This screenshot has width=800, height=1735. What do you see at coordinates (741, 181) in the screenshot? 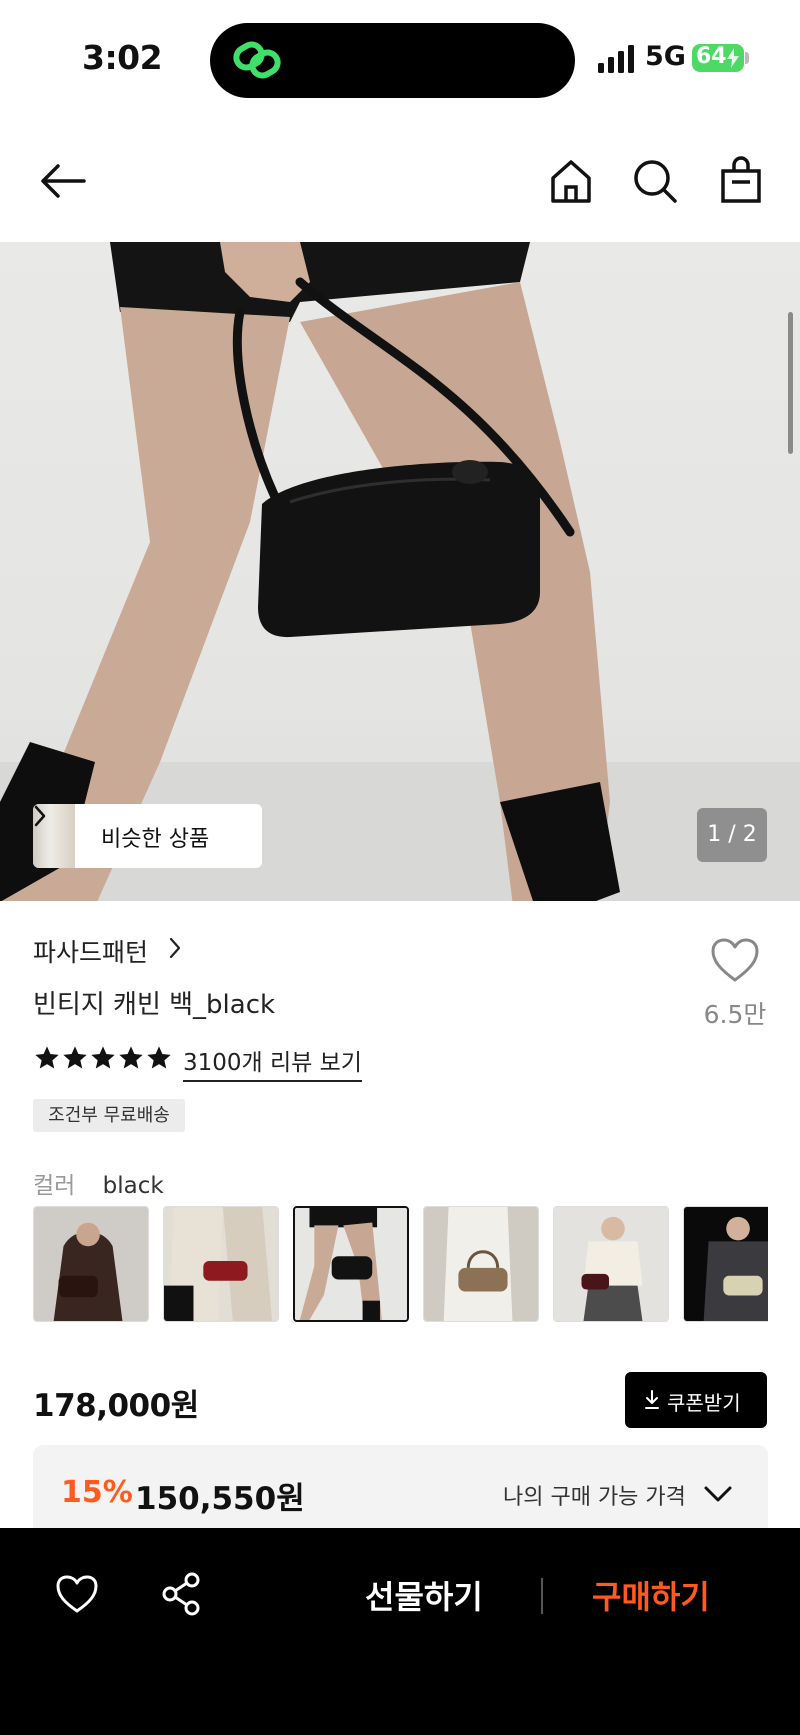
I see `shopping-bag-icon` at bounding box center [741, 181].